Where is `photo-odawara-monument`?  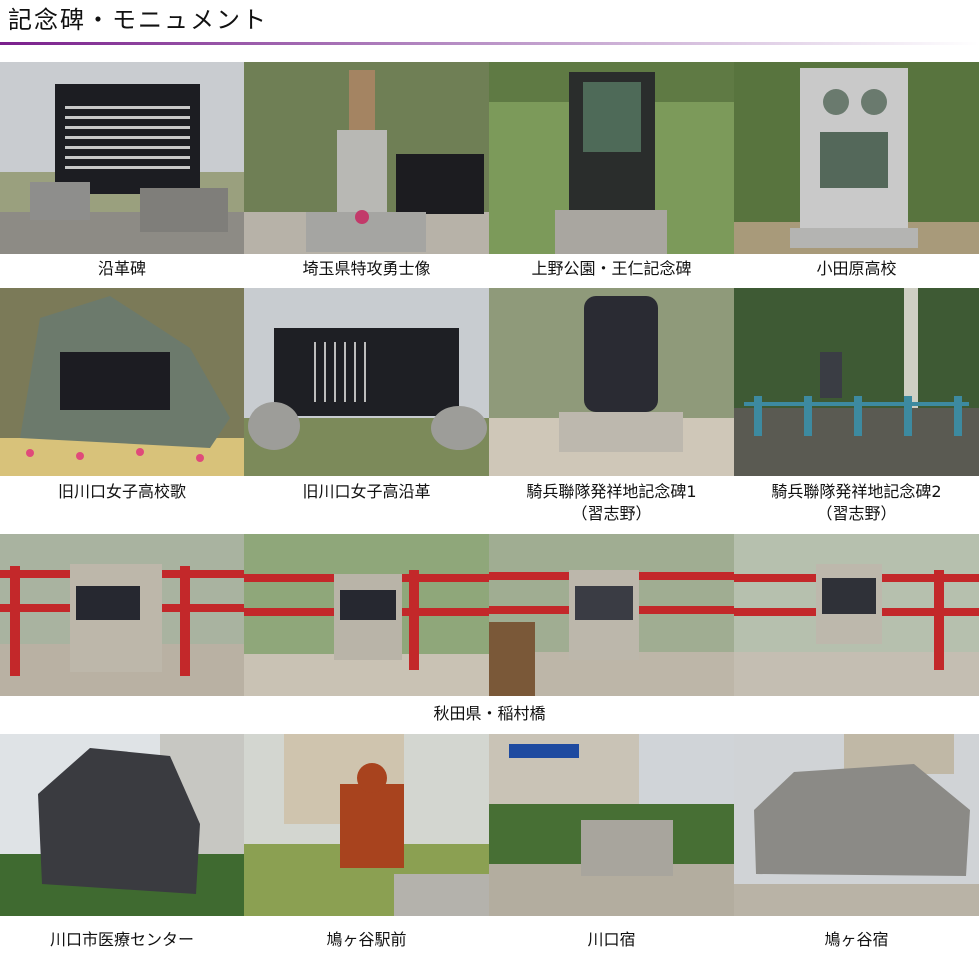
photo-odawara-monument is located at coordinates (856, 158).